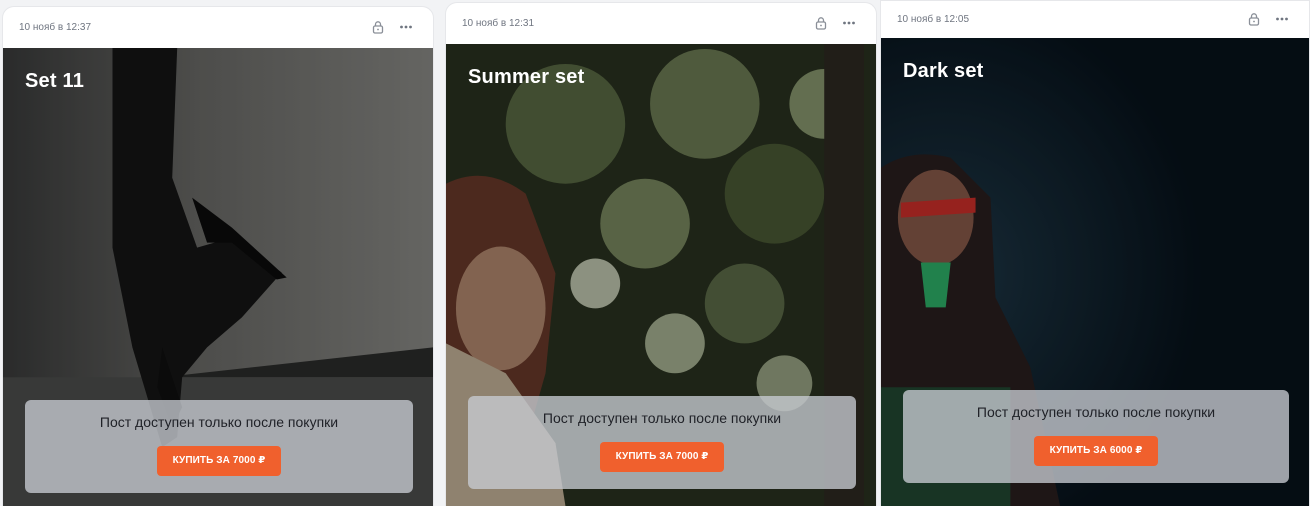 The image size is (1310, 506). What do you see at coordinates (526, 77) in the screenshot?
I see `post-title: Summer set` at bounding box center [526, 77].